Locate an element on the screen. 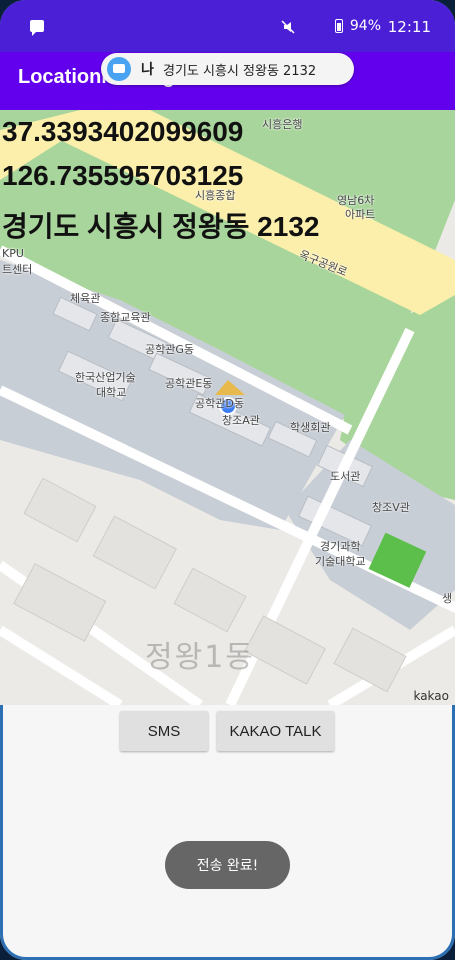 This screenshot has height=960, width=455. map-label: 한국산업기술 is located at coordinates (105, 377).